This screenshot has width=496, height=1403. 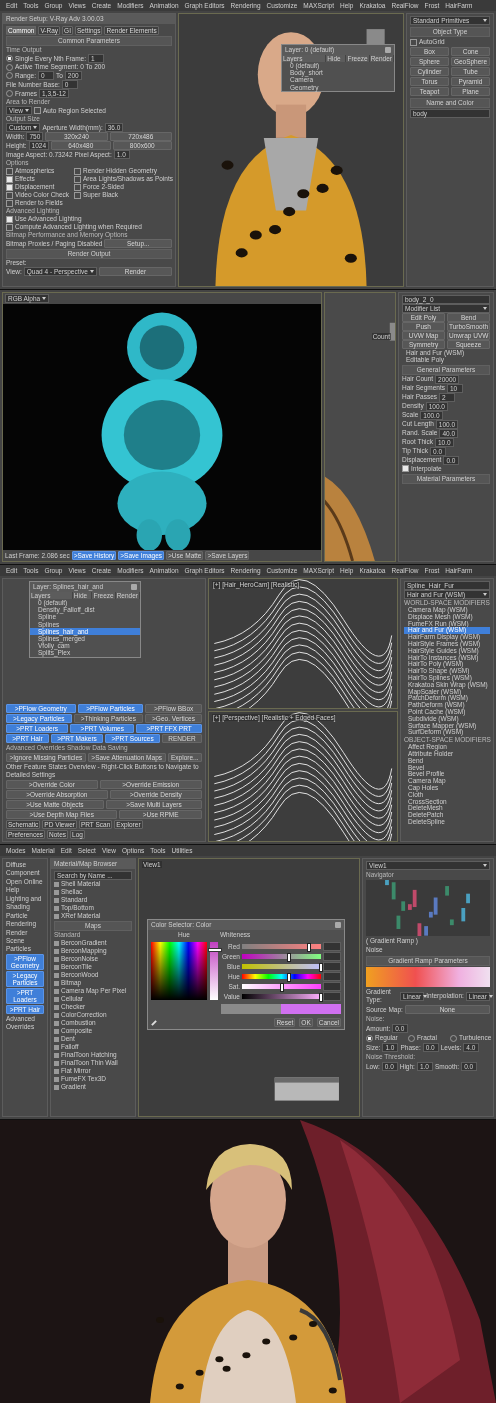 I want to click on eyedropper-icon, so click(x=154, y=1022).